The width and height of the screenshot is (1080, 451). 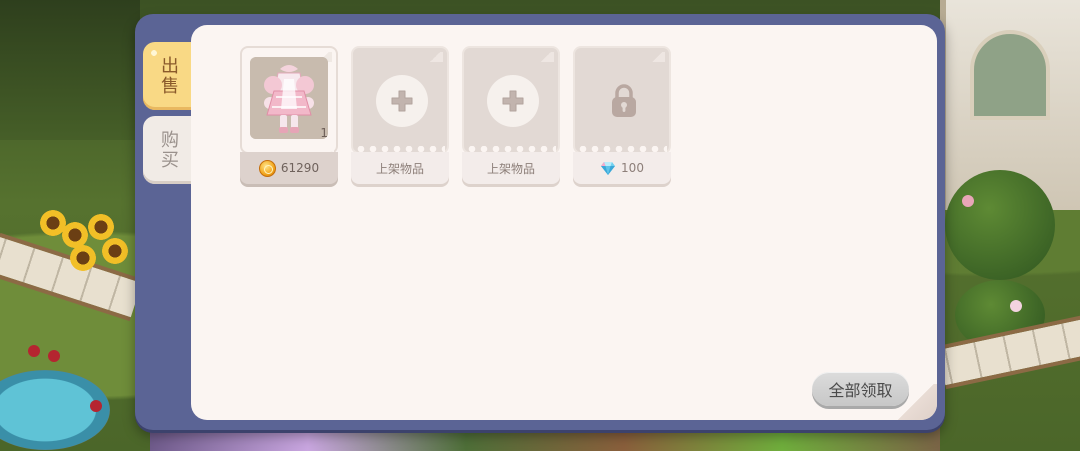 I want to click on tab-sell-label: 出售, so click(x=168, y=76).